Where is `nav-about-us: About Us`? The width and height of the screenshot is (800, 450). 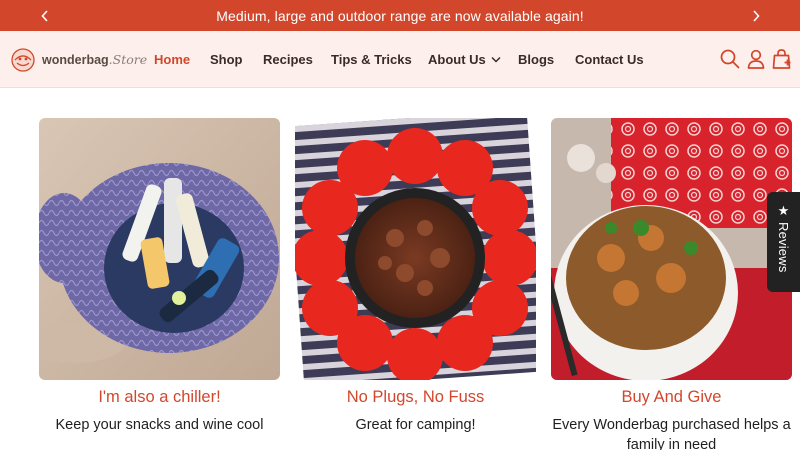
nav-about-us: About Us is located at coordinates (464, 59).